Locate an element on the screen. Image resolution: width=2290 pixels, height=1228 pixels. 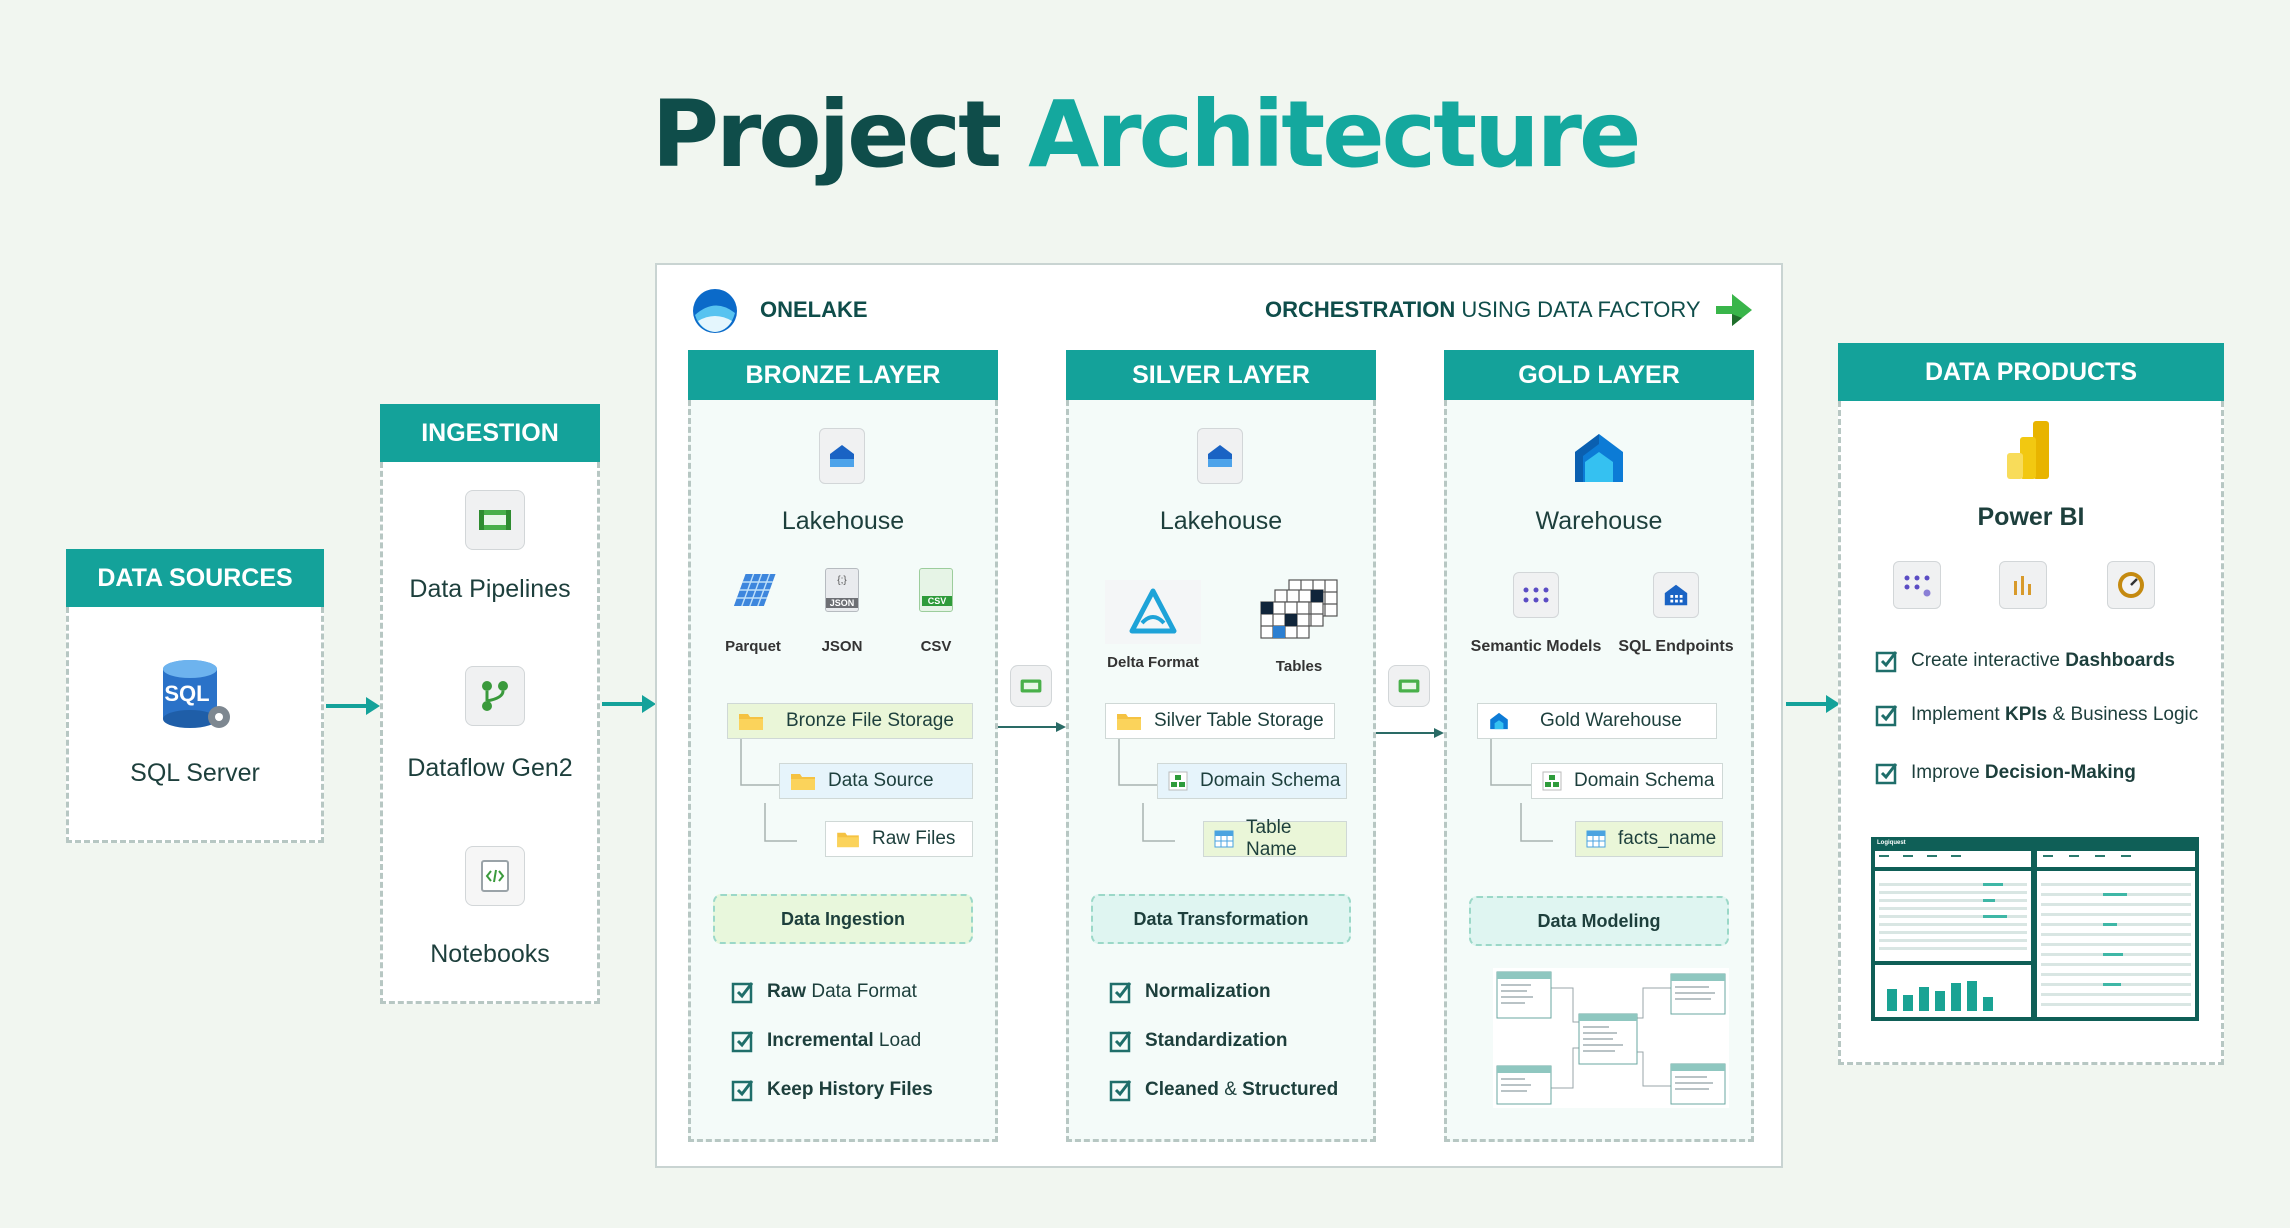
bronze-store-label: Lakehouse is located at coordinates (843, 521).